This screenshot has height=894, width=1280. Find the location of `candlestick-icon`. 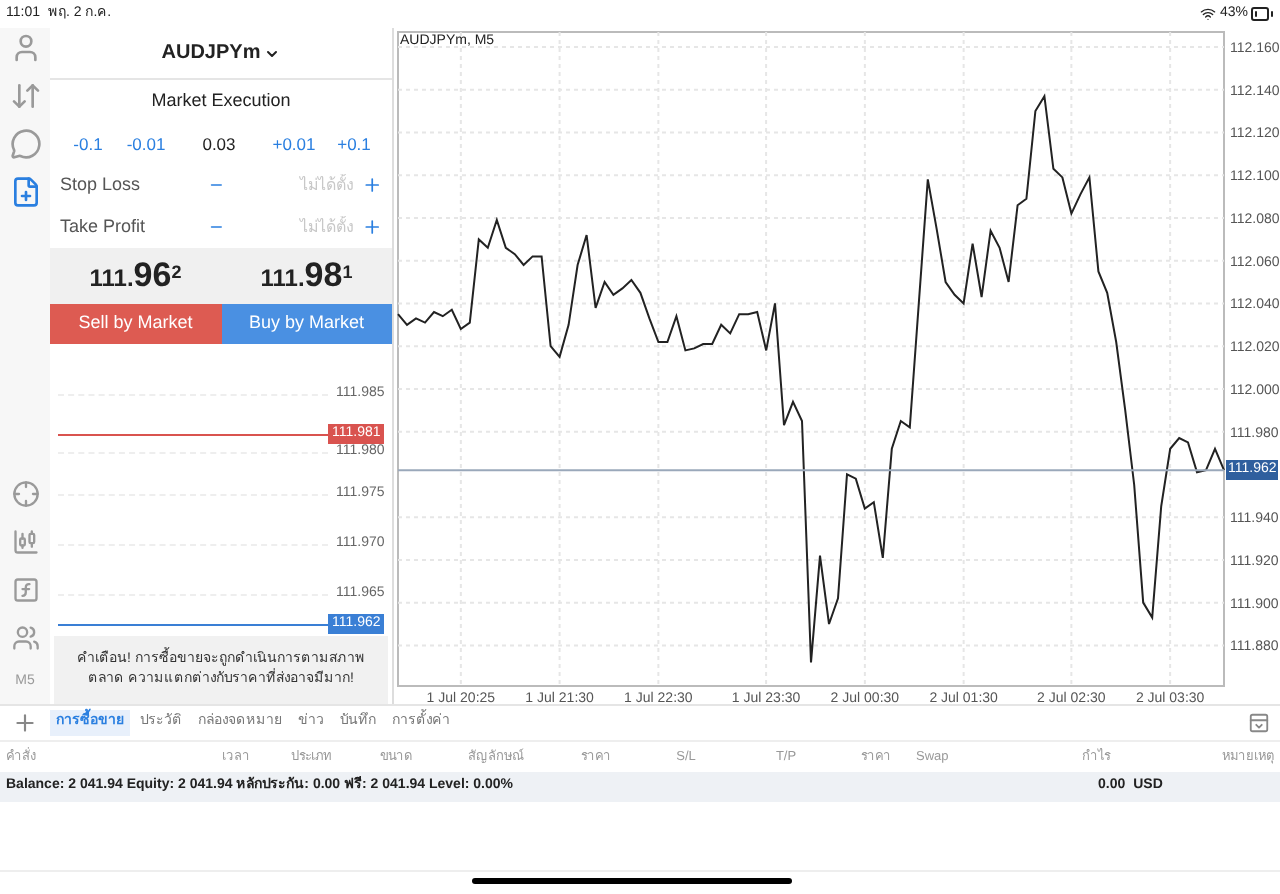

candlestick-icon is located at coordinates (25, 541).